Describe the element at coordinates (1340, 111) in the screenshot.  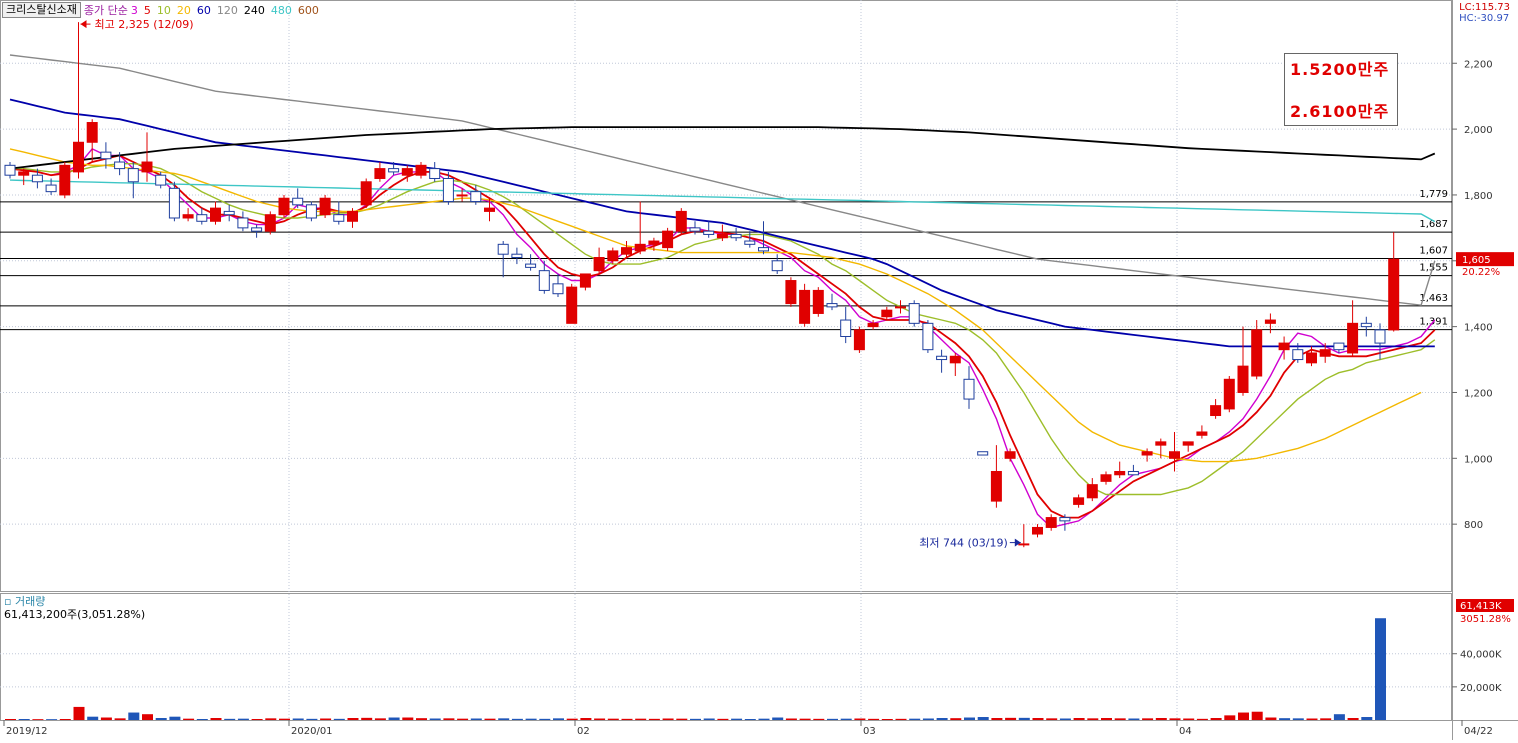
I see `note-line-2: 2.6100만주` at that location.